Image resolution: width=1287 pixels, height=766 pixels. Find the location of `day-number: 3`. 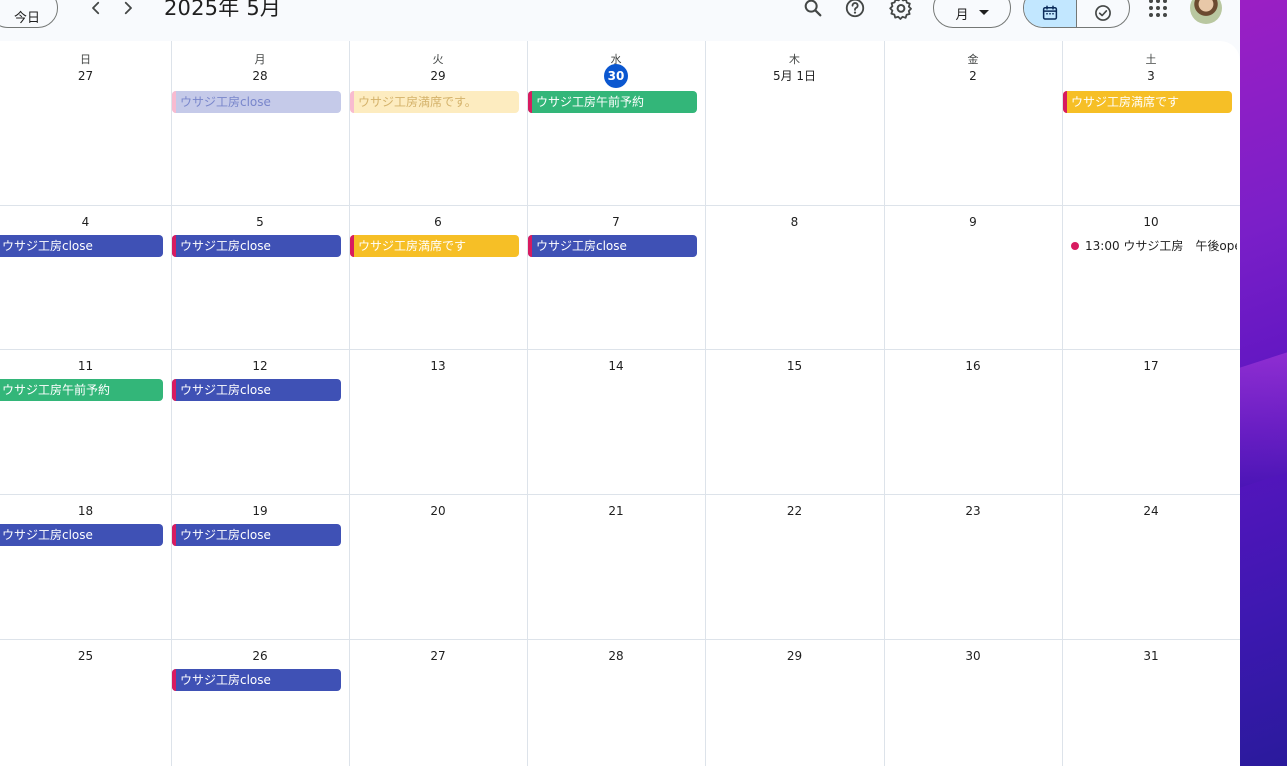

day-number: 3 is located at coordinates (1151, 76).